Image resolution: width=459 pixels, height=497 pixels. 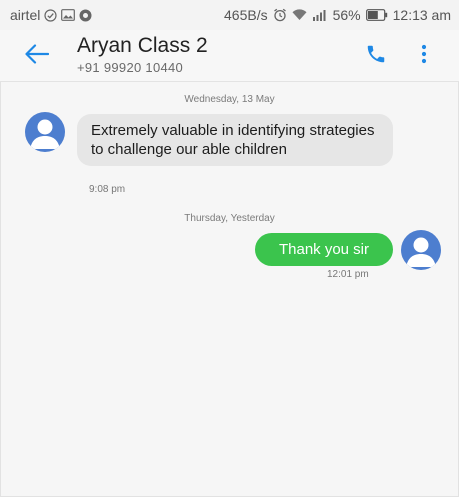 I want to click on phone-icon, so click(x=376, y=56).